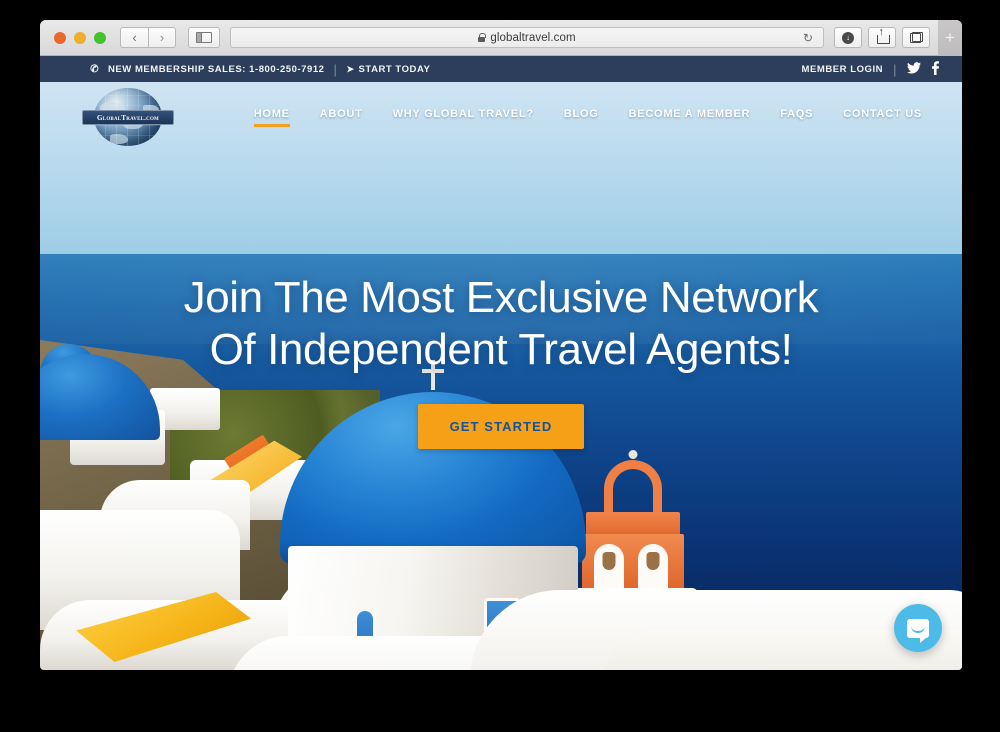 The image size is (1000, 732). Describe the element at coordinates (935, 69) in the screenshot. I see `facebook-icon` at that location.